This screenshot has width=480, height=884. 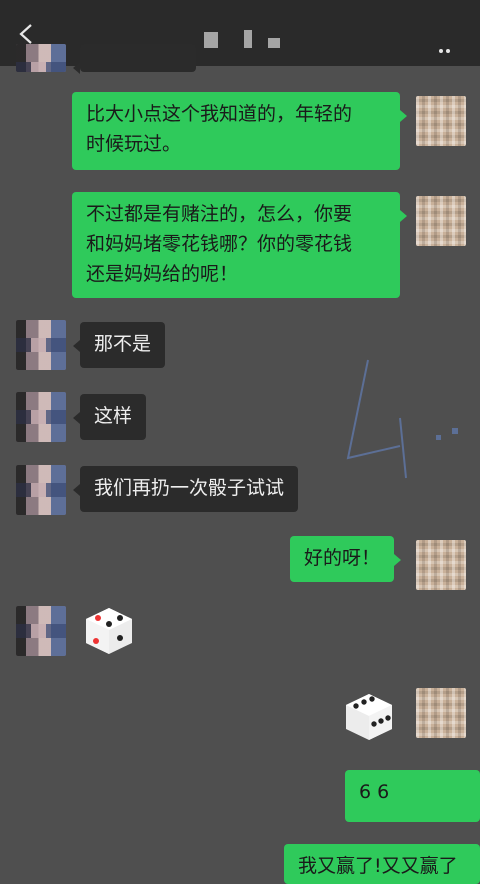 I want to click on message-bubble: 6 6, so click(x=412, y=796).